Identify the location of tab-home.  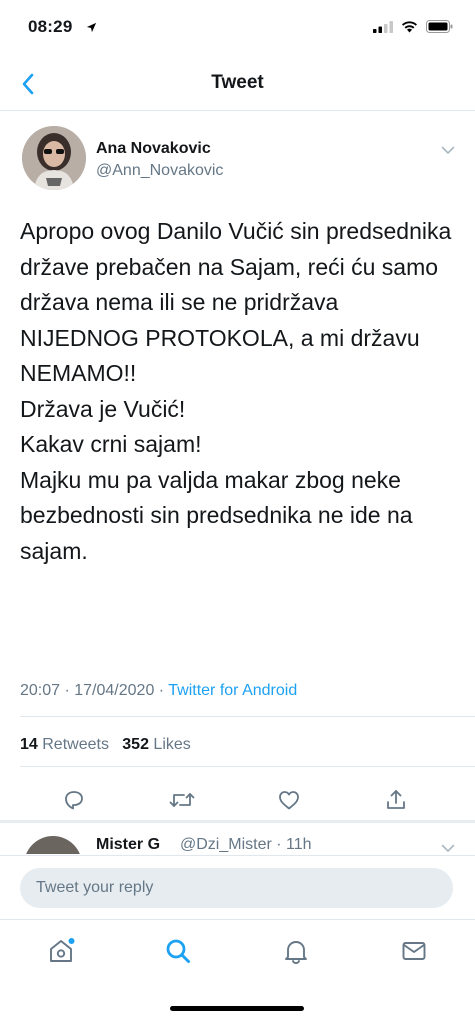
(61, 951).